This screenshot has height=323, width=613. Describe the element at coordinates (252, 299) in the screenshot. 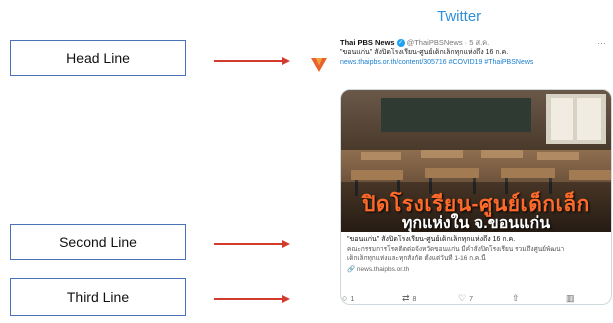

I see `third-line-arrow` at that location.